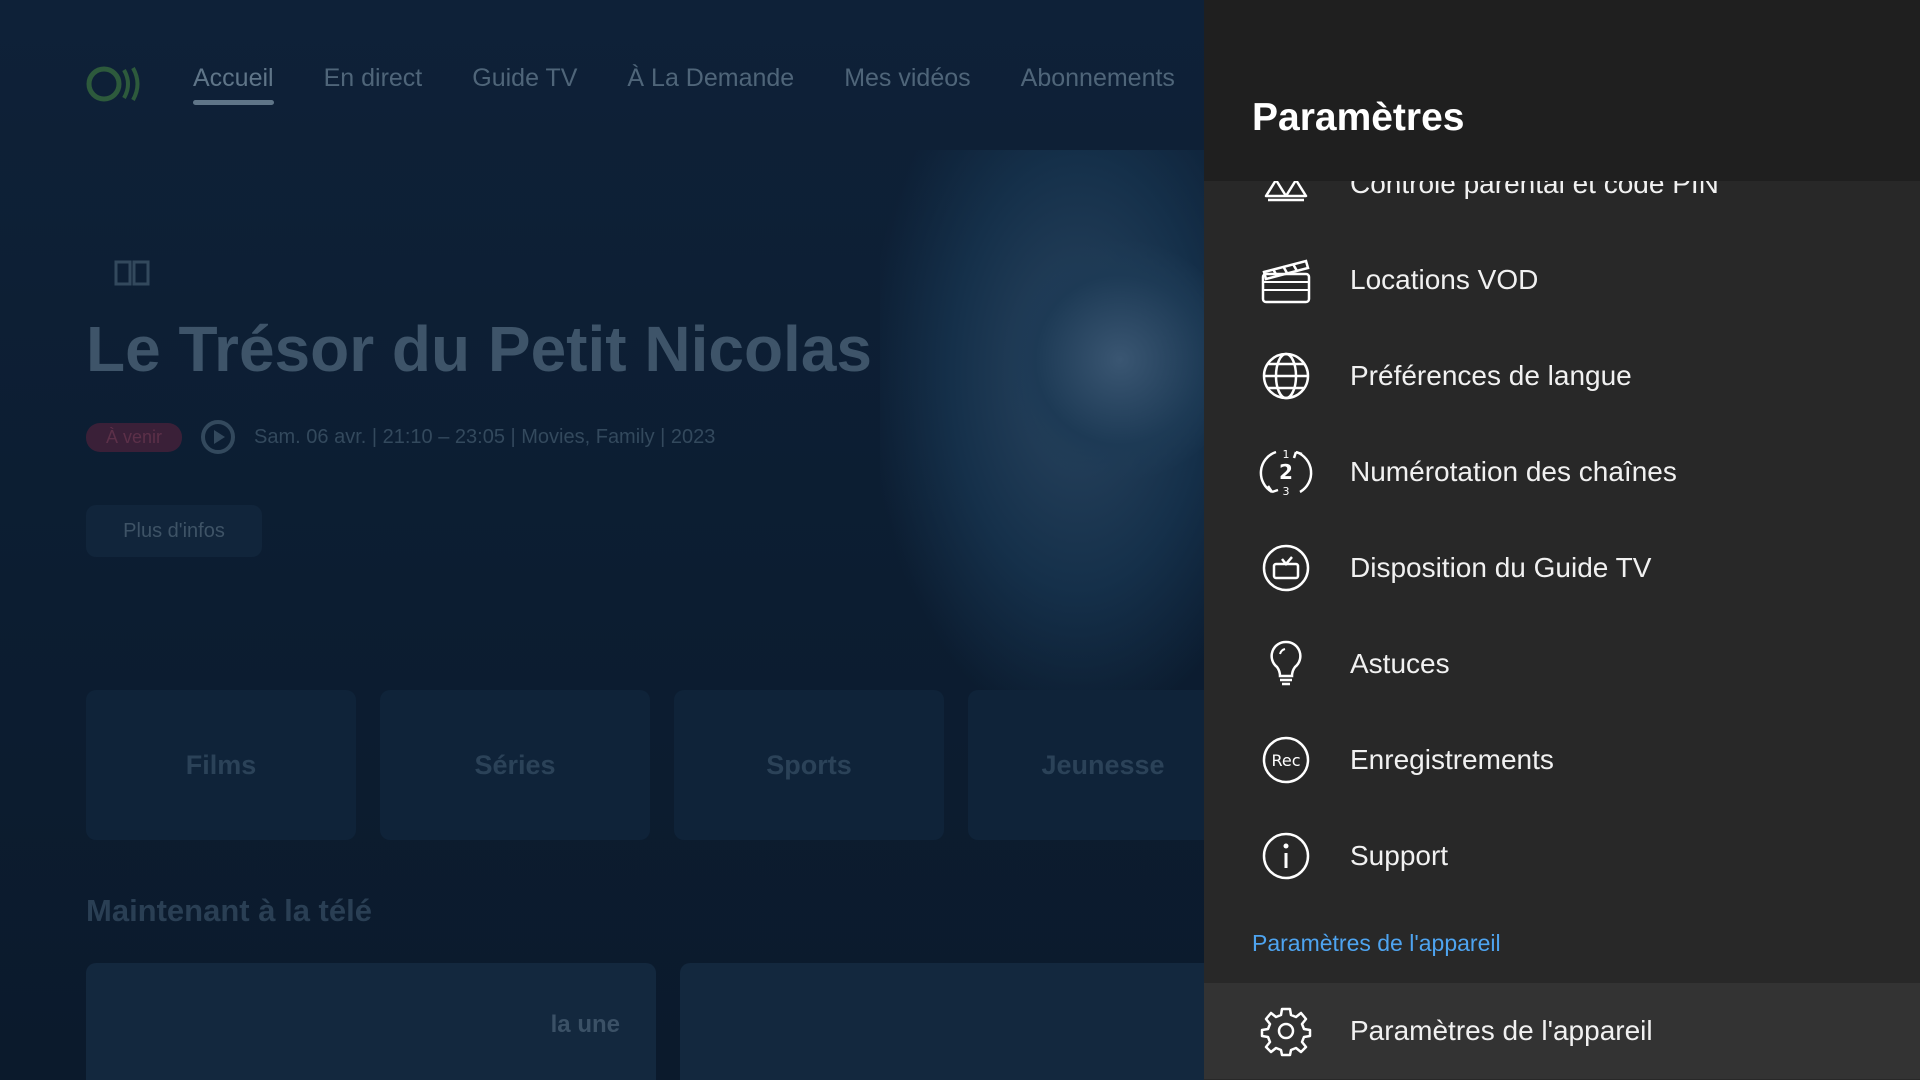 This screenshot has width=1920, height=1080. Describe the element at coordinates (1103, 765) in the screenshot. I see `category-jeunesse: Jeunesse` at that location.